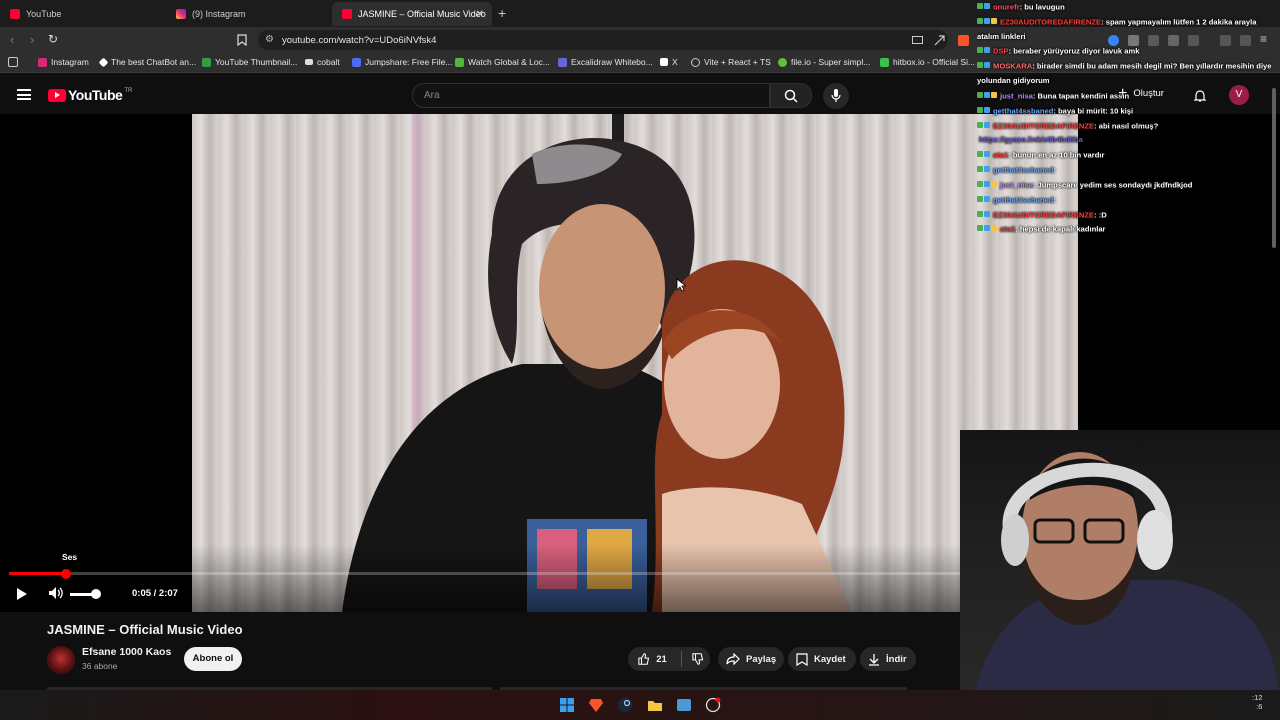  I want to click on chat-username: getthat4ssbaned, so click(1023, 110).